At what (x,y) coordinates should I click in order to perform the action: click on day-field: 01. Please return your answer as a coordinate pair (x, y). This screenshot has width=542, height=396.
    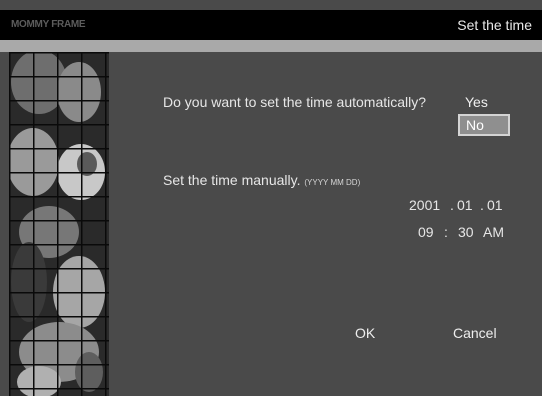
    Looking at the image, I should click on (495, 205).